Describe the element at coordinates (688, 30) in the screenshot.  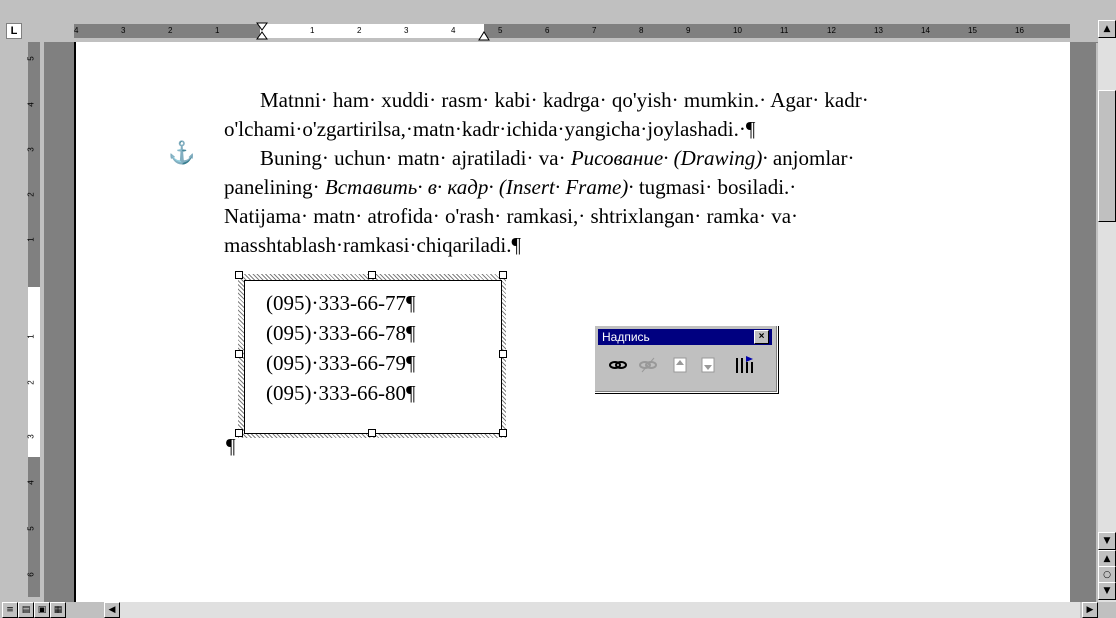
I see `ruler-number: 9` at that location.